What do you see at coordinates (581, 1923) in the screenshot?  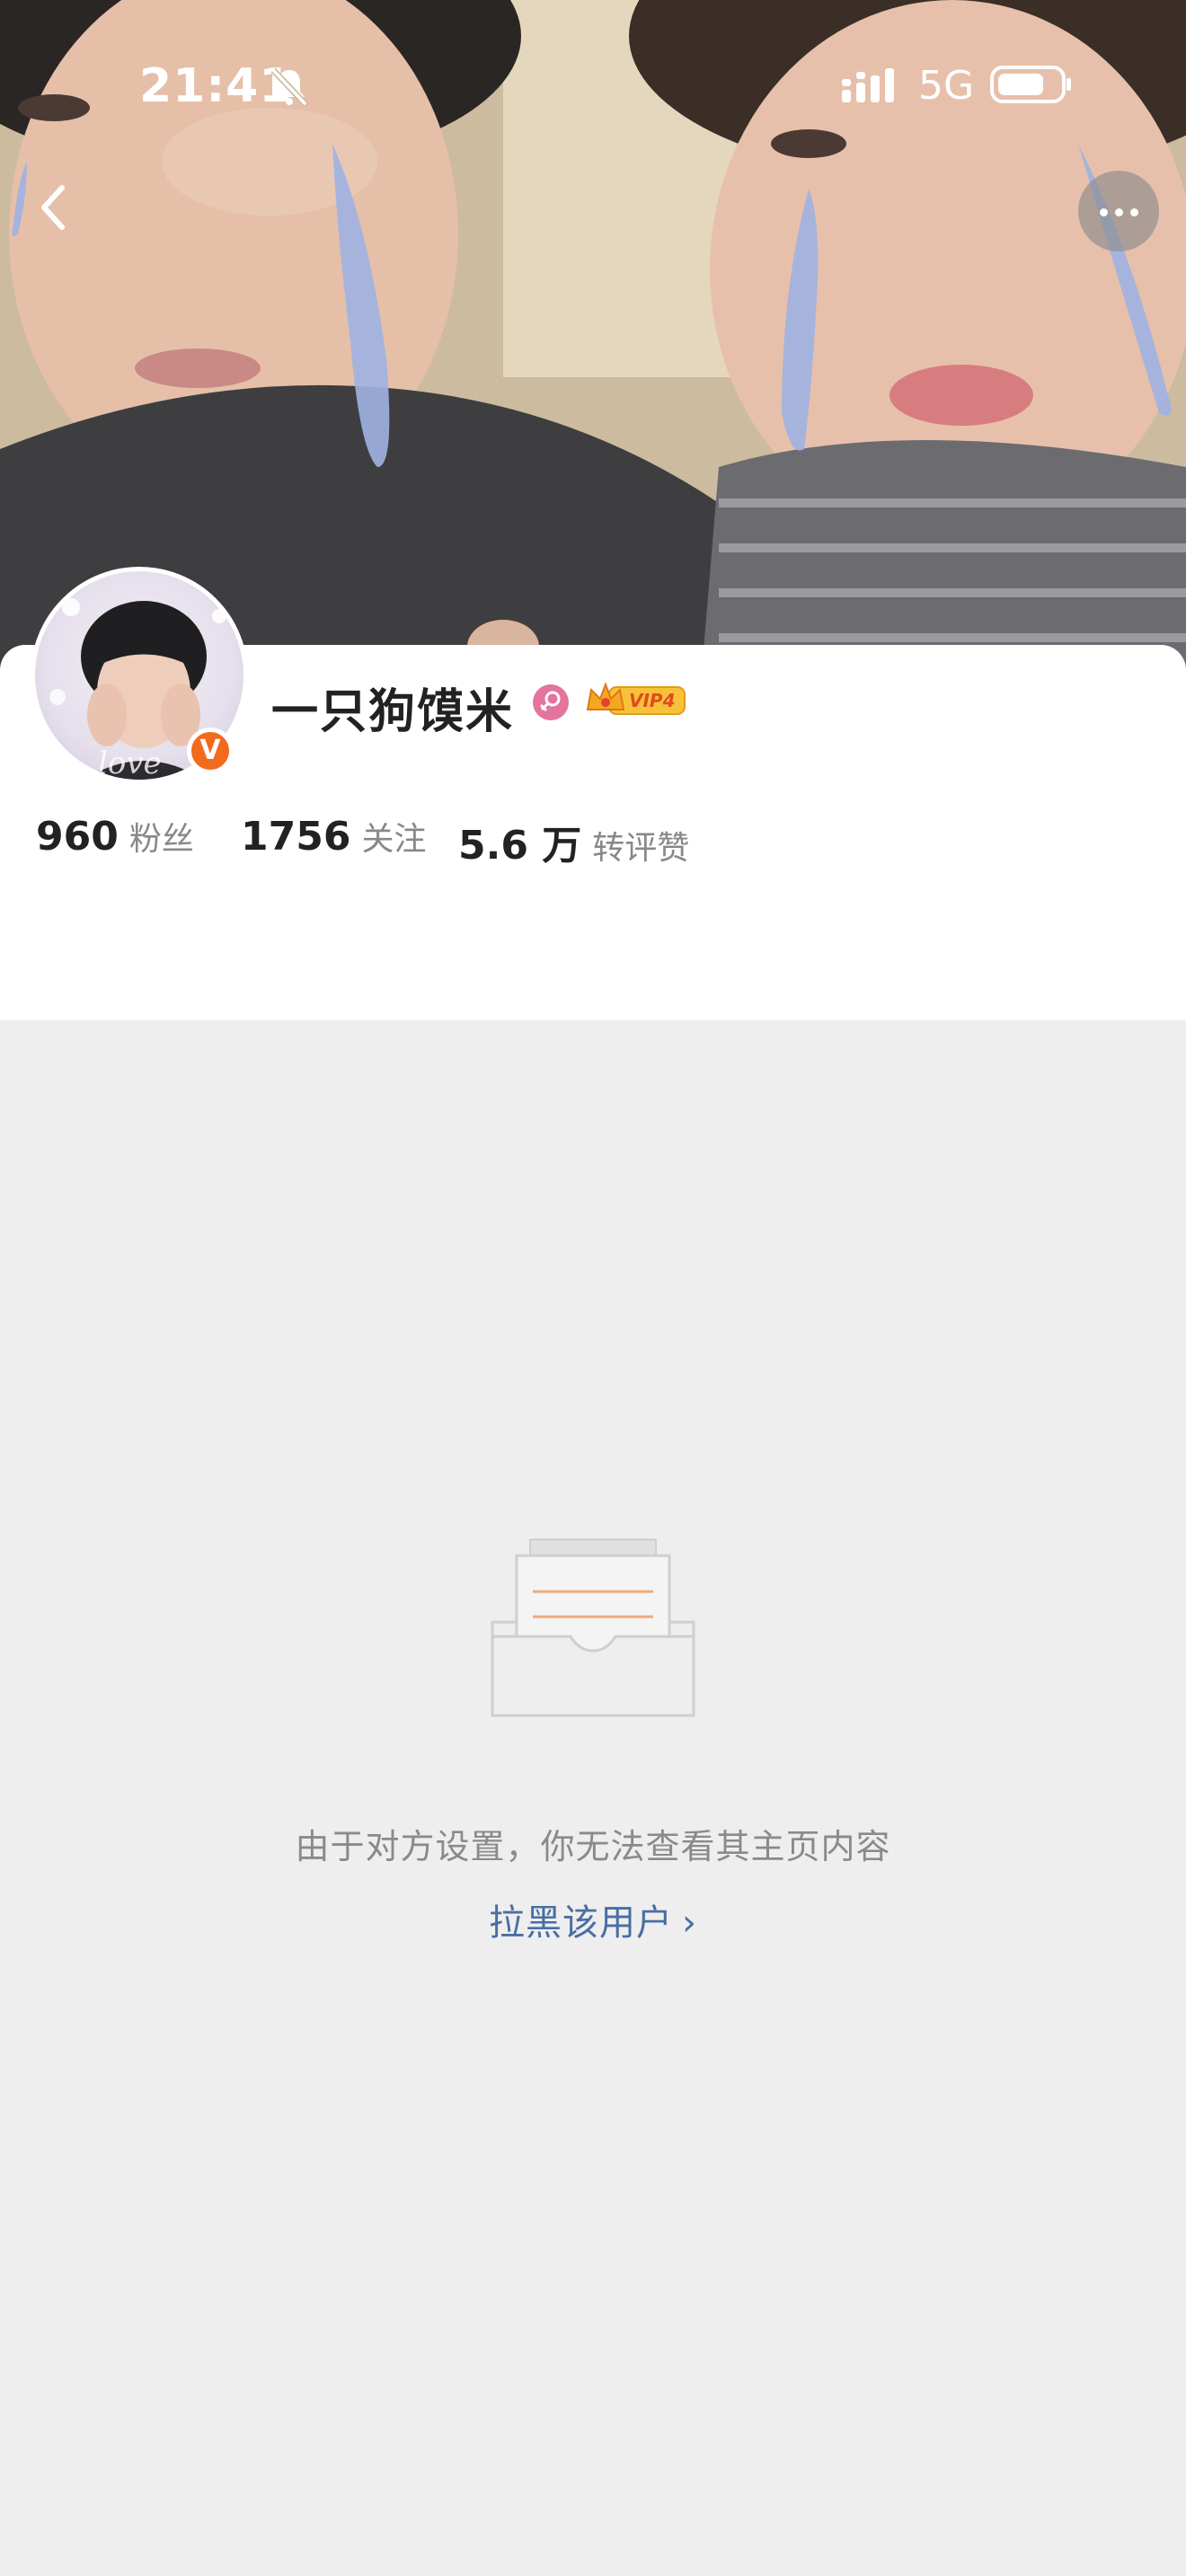 I see `block-user-label: 拉黑该用户` at bounding box center [581, 1923].